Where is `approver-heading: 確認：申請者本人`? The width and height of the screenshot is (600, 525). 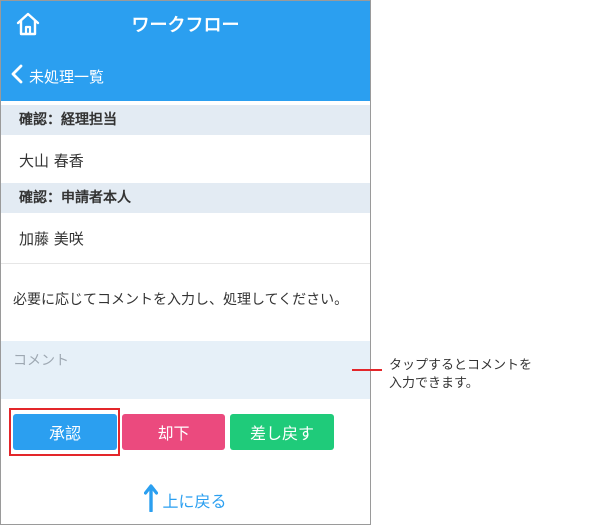 approver-heading: 確認：申請者本人 is located at coordinates (185, 198).